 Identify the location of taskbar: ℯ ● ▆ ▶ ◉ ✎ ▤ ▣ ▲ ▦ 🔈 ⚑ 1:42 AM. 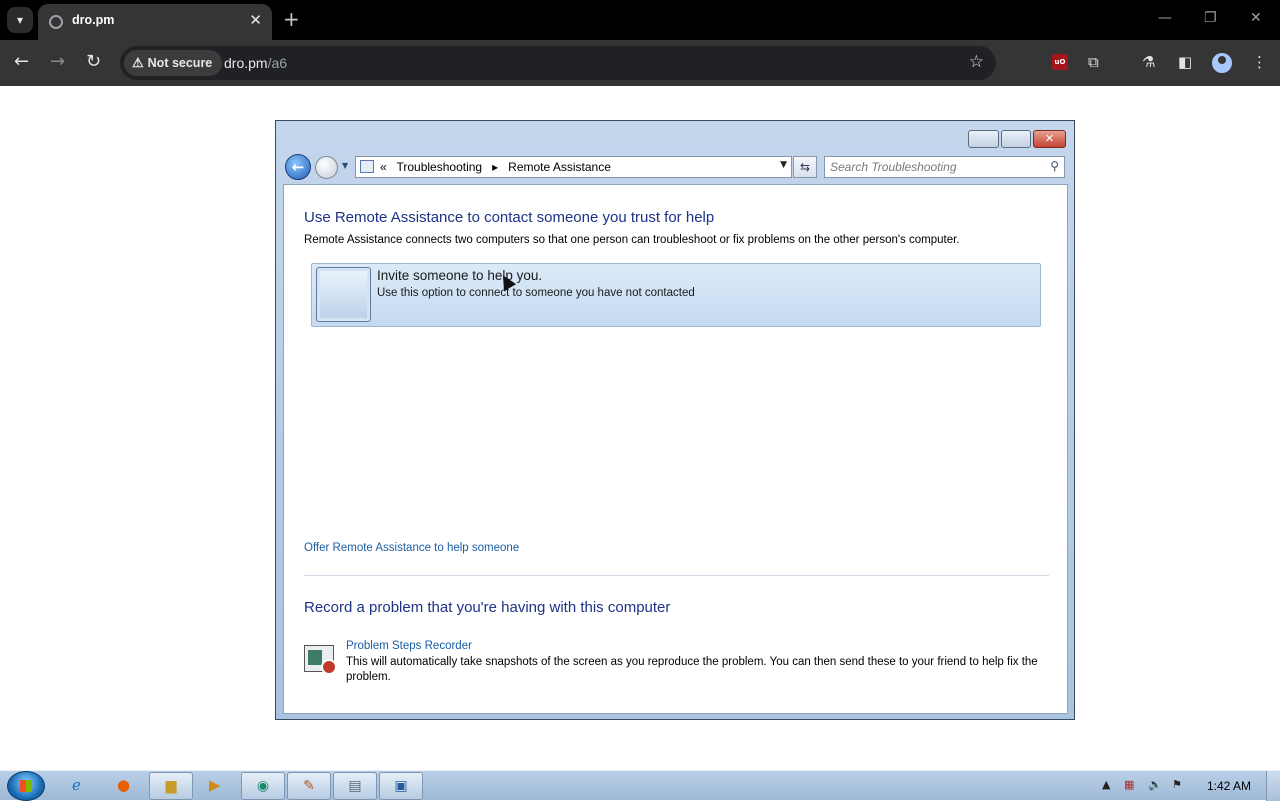
(640, 785).